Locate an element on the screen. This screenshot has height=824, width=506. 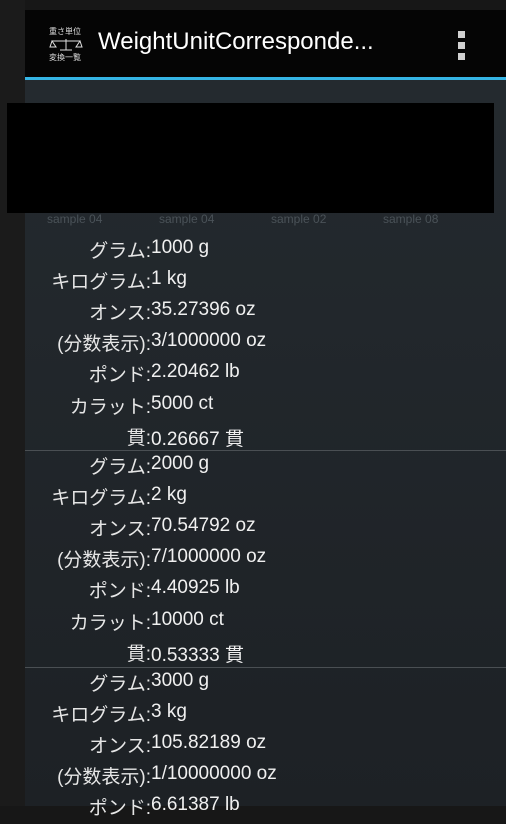
unit-row: グラム: 1000 g is located at coordinates (265, 251).